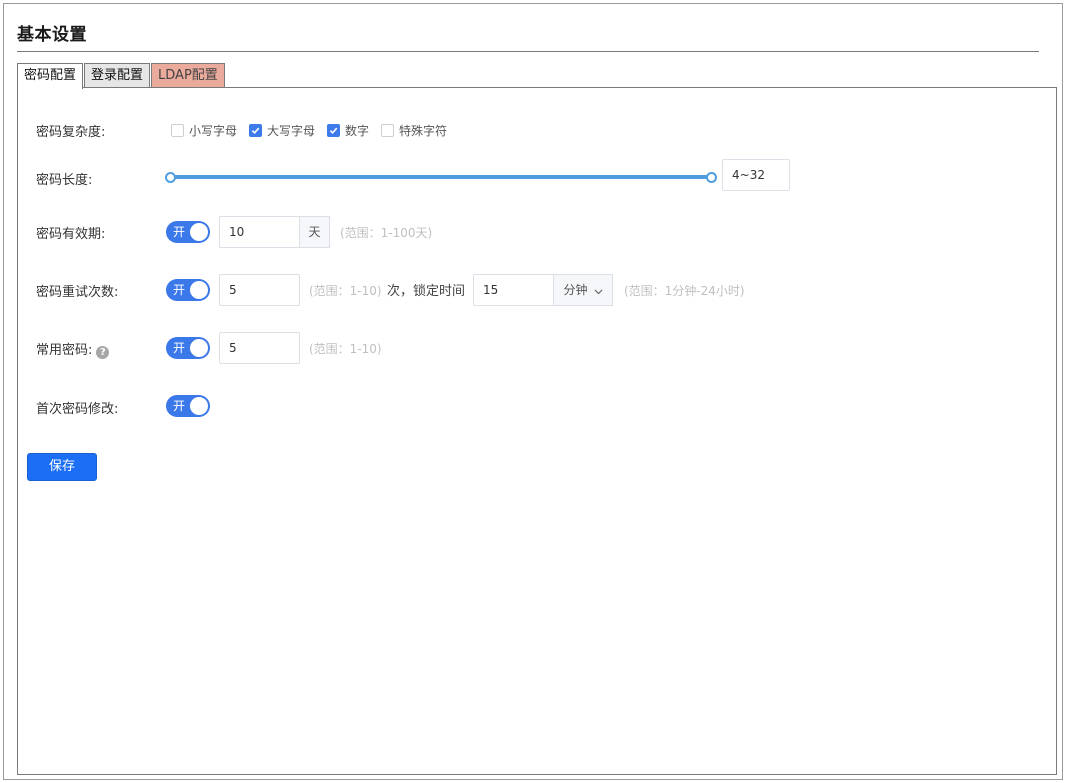 The width and height of the screenshot is (1066, 783). What do you see at coordinates (188, 232) in the screenshot?
I see `validity-switch: 开` at bounding box center [188, 232].